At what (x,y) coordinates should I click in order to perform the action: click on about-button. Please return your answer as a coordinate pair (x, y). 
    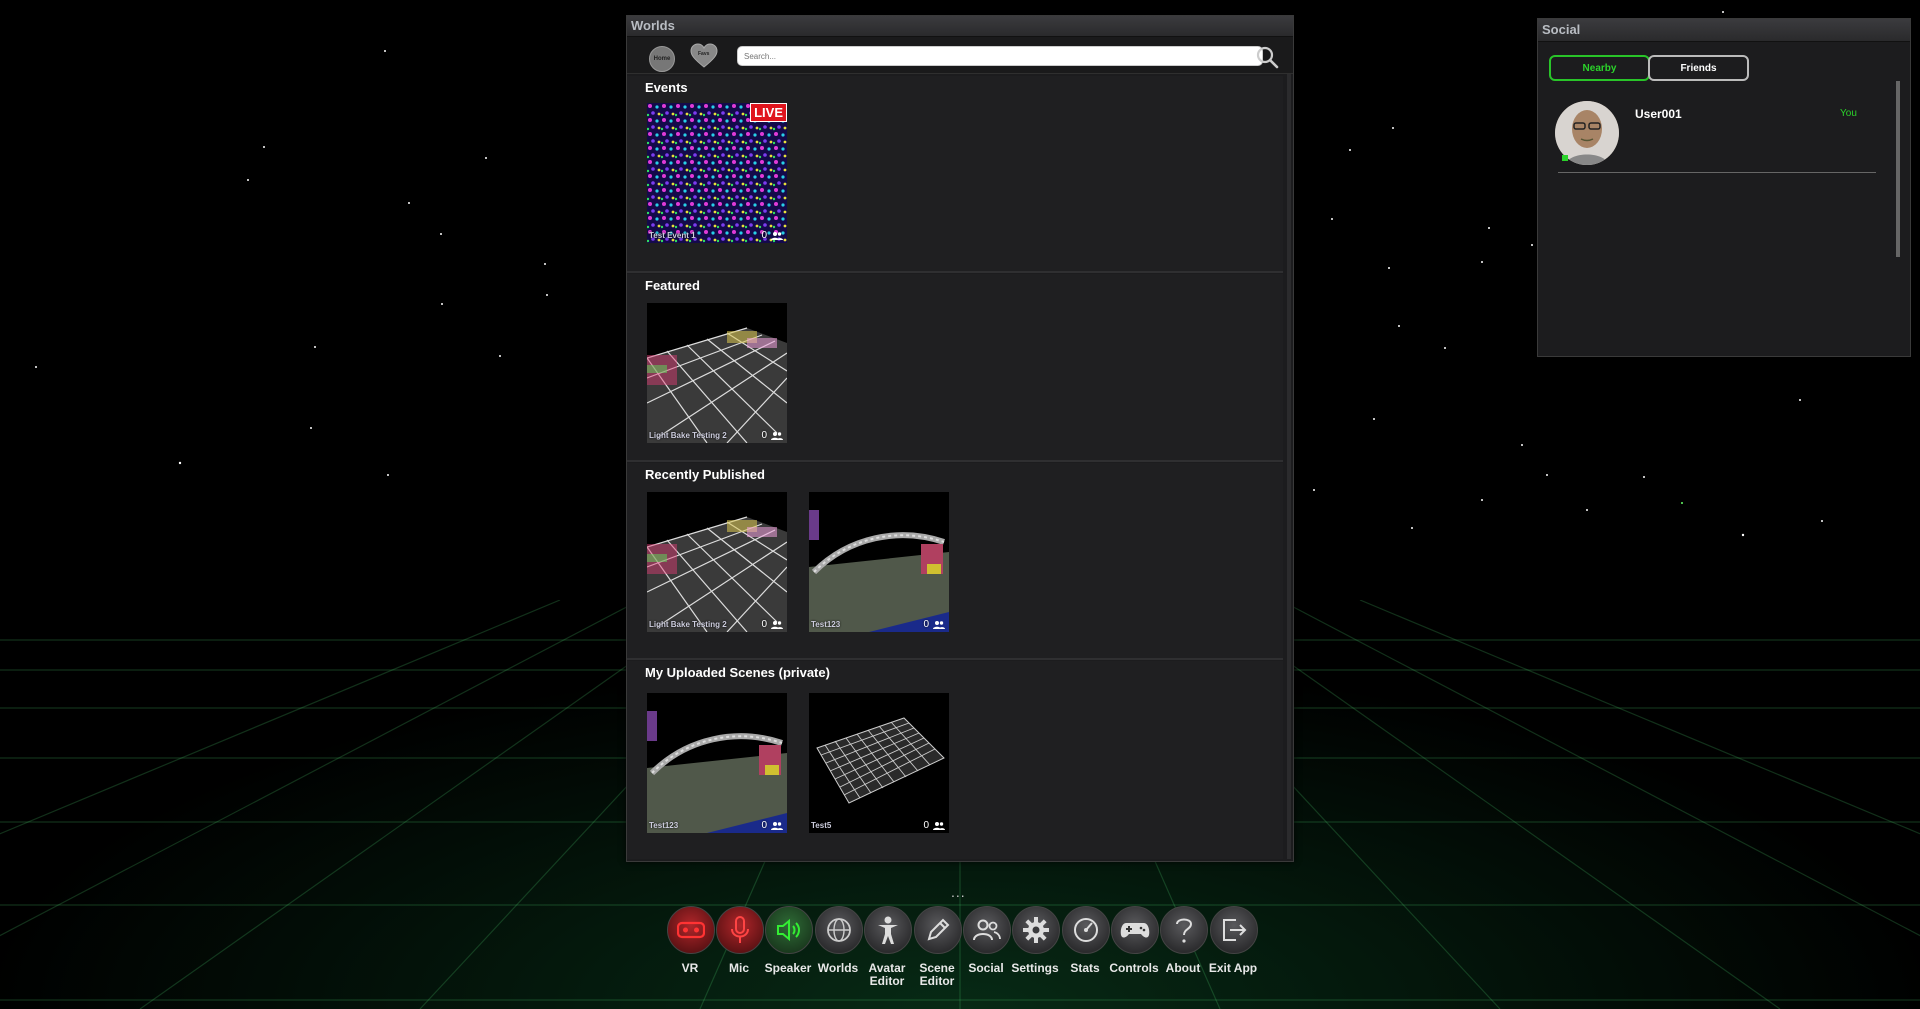
    Looking at the image, I should click on (1184, 930).